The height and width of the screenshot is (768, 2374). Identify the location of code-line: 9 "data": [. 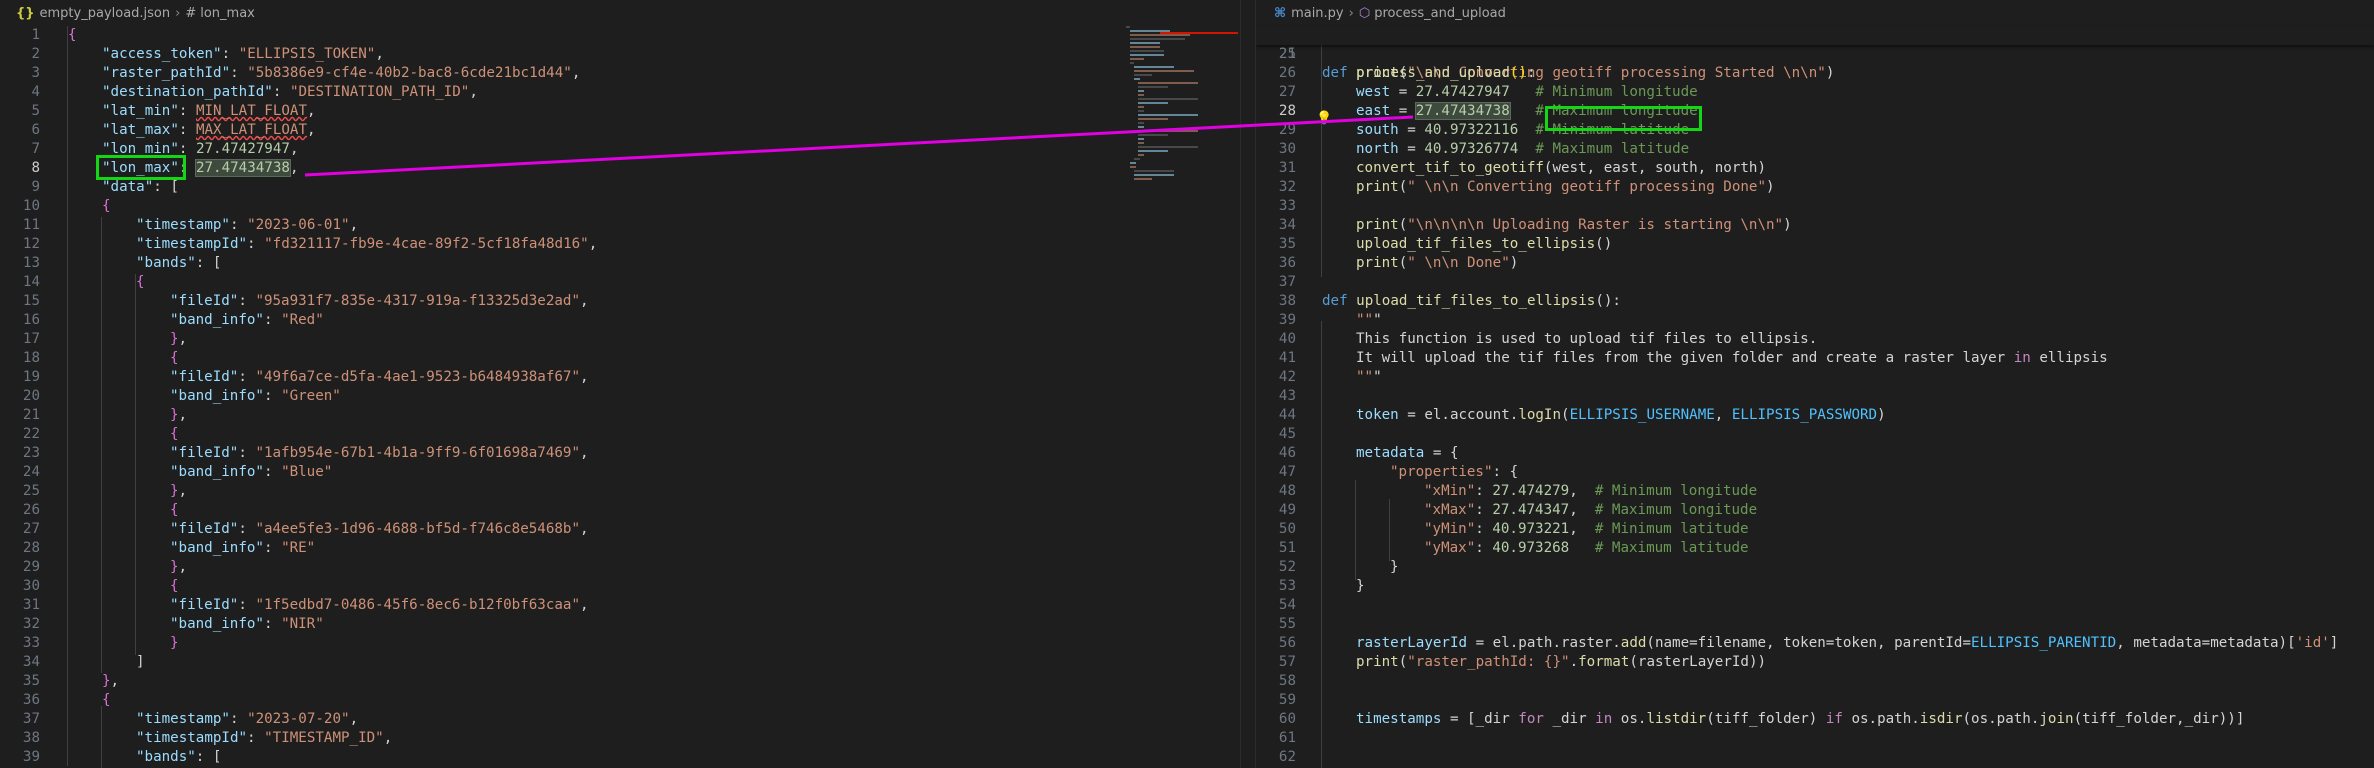
(620, 187).